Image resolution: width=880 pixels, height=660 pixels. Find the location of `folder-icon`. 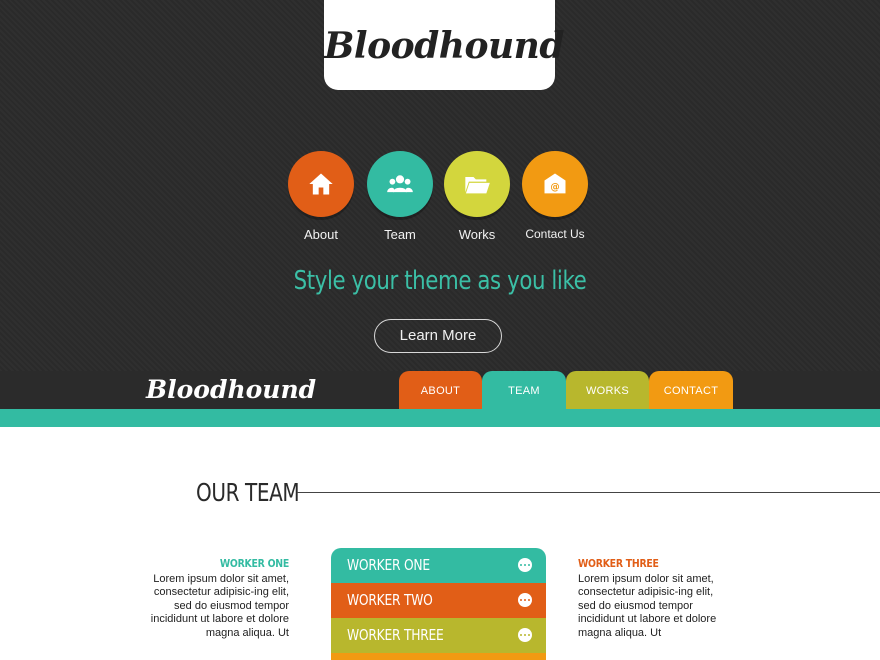

folder-icon is located at coordinates (477, 185).